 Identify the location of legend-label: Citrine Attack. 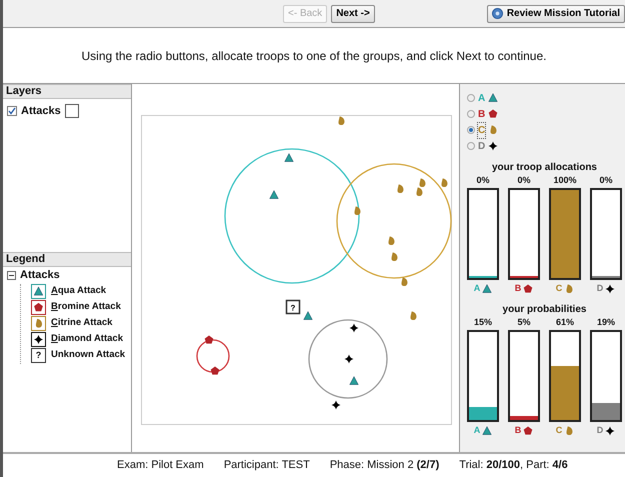
(81, 323).